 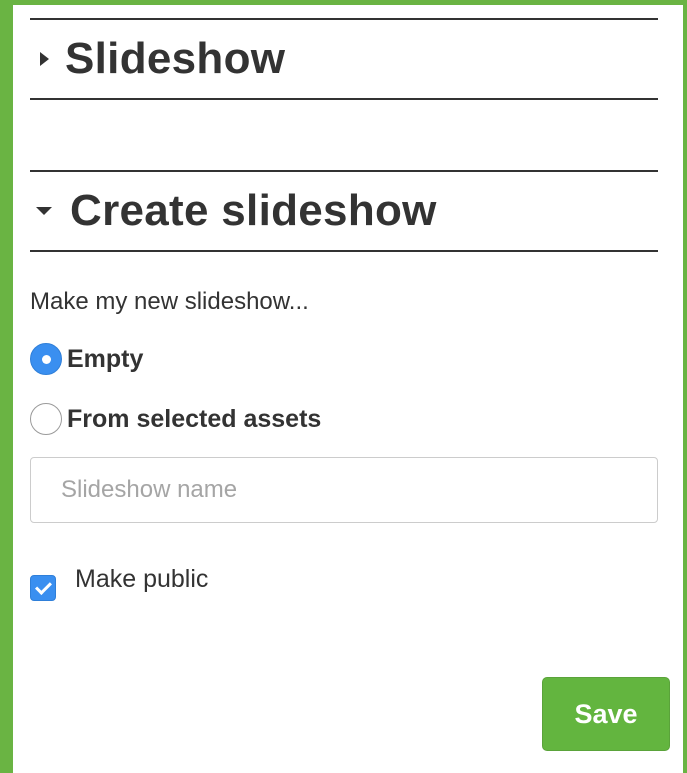 I want to click on make-public-label: Make public, so click(x=141, y=579).